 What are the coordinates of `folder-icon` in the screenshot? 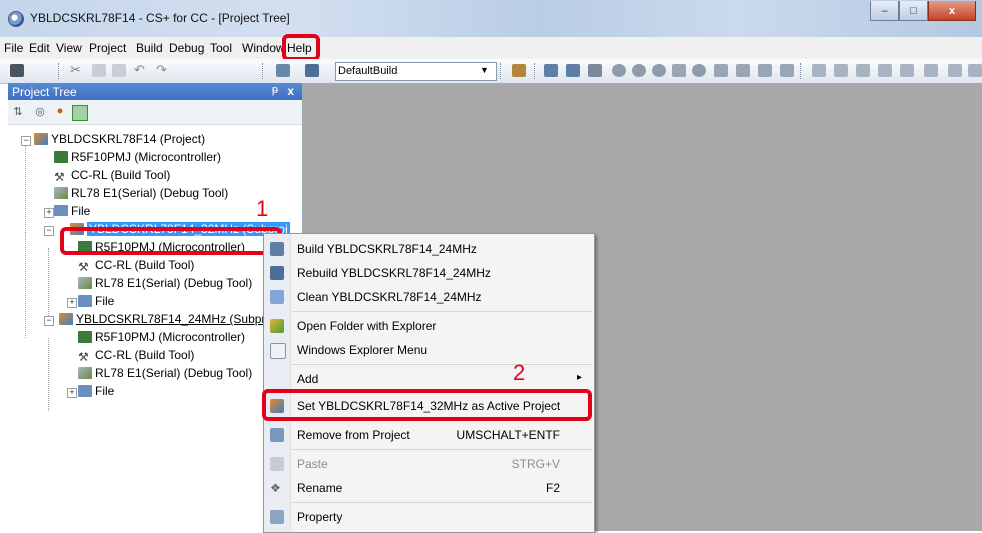 It's located at (85, 391).